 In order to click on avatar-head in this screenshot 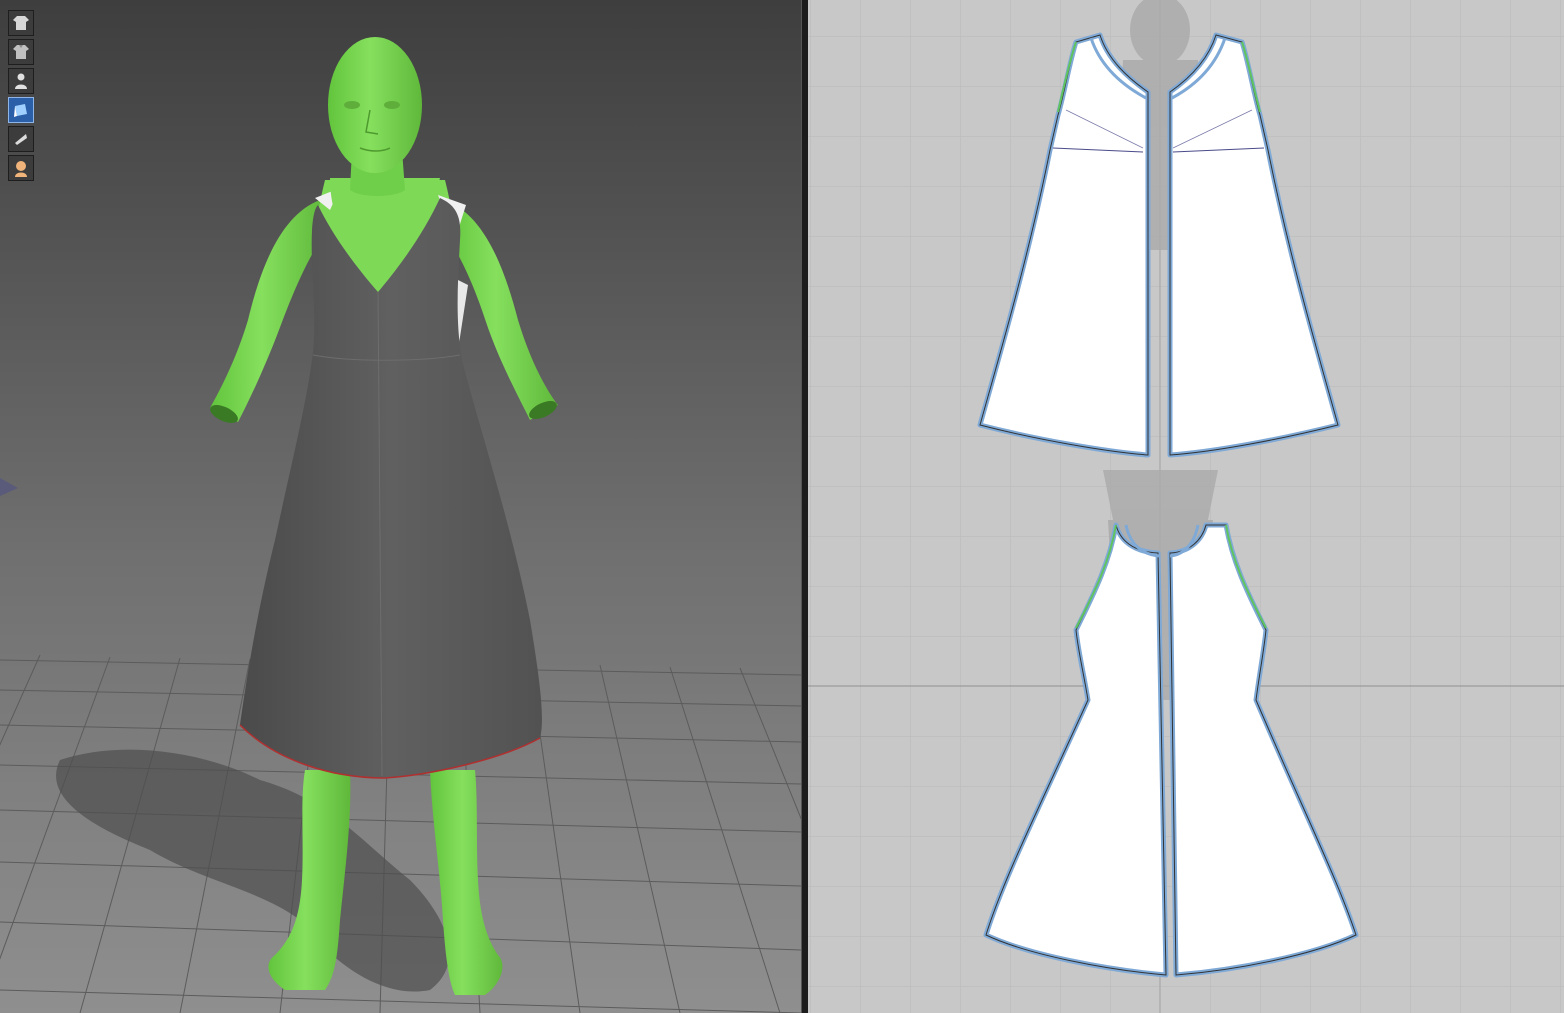, I will do `click(375, 105)`.